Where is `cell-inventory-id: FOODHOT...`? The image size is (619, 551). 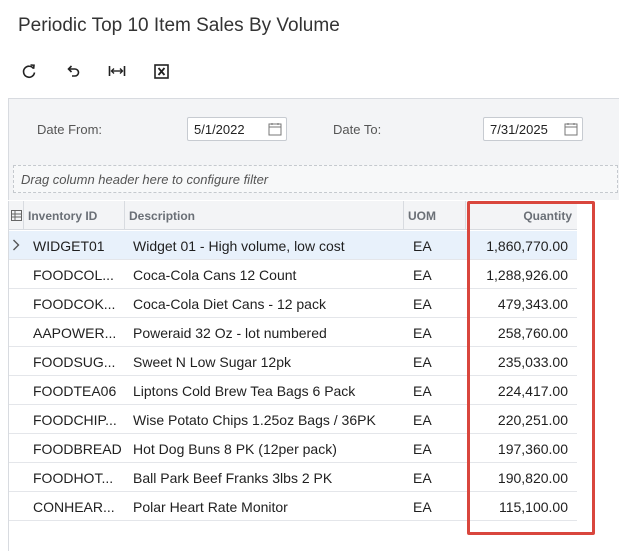
cell-inventory-id: FOODHOT... is located at coordinates (73, 477).